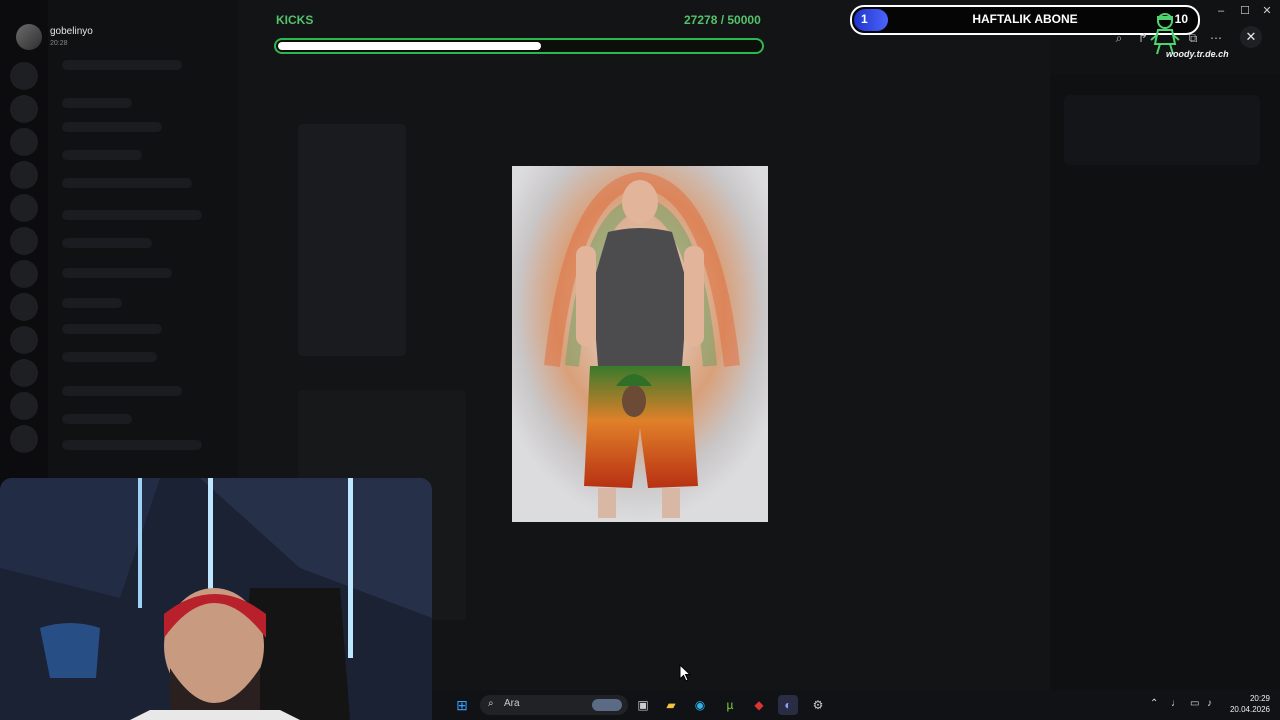 The width and height of the screenshot is (1280, 720). What do you see at coordinates (1216, 38) in the screenshot?
I see `more-icon: ⋯` at bounding box center [1216, 38].